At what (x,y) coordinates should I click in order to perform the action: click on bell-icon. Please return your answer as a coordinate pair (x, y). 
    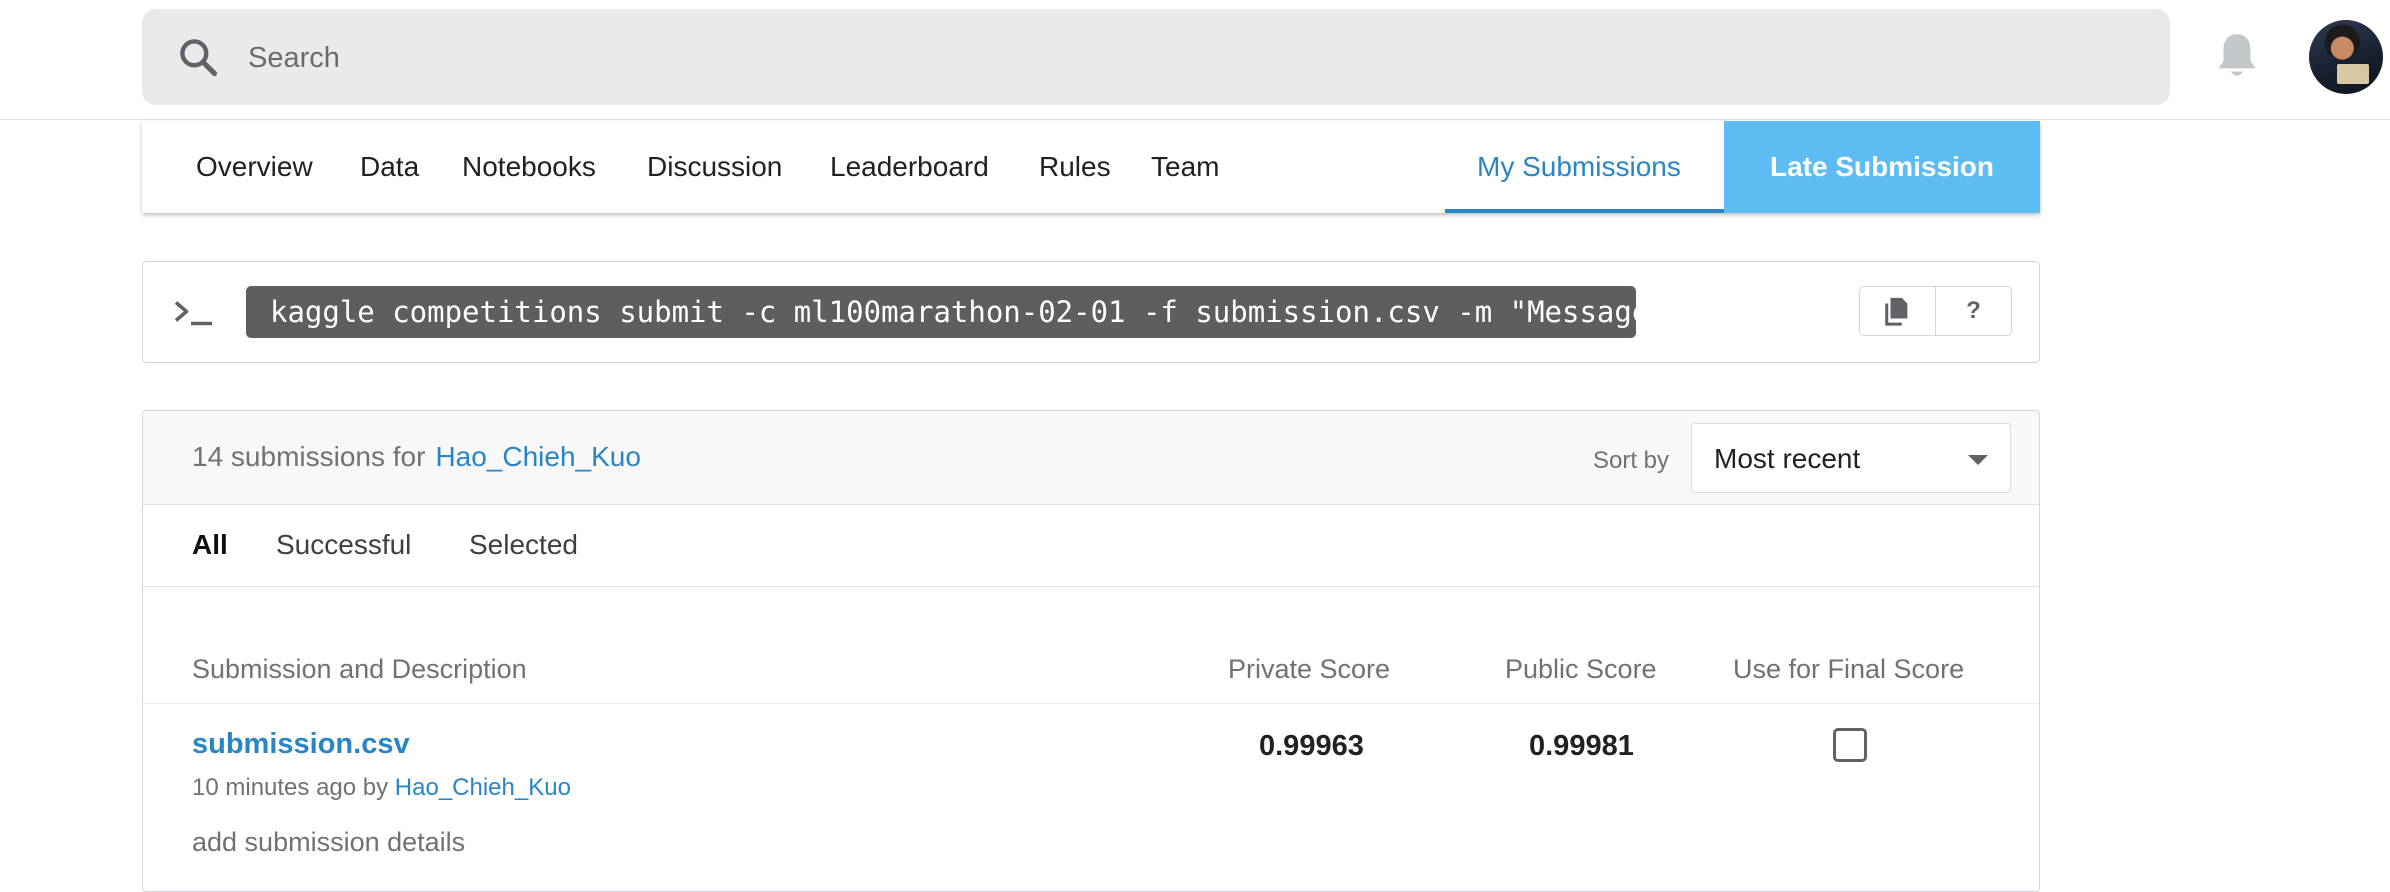
    Looking at the image, I should click on (2237, 57).